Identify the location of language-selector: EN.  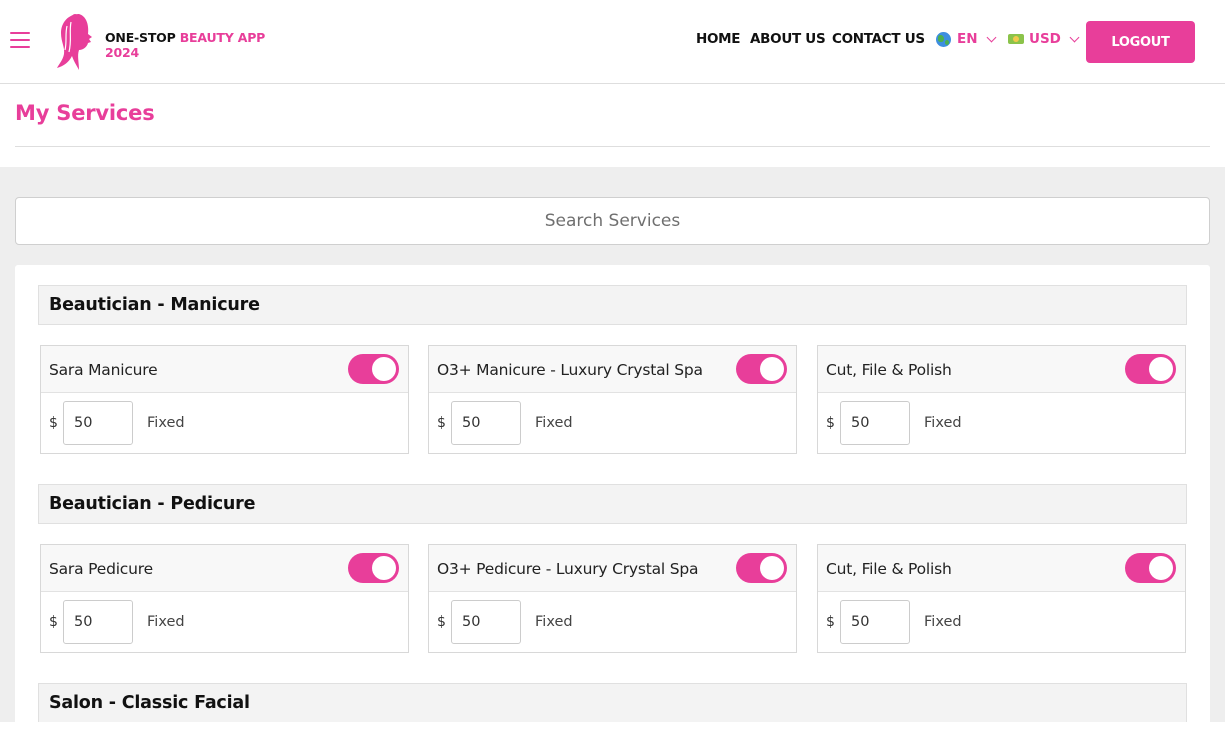
(966, 39).